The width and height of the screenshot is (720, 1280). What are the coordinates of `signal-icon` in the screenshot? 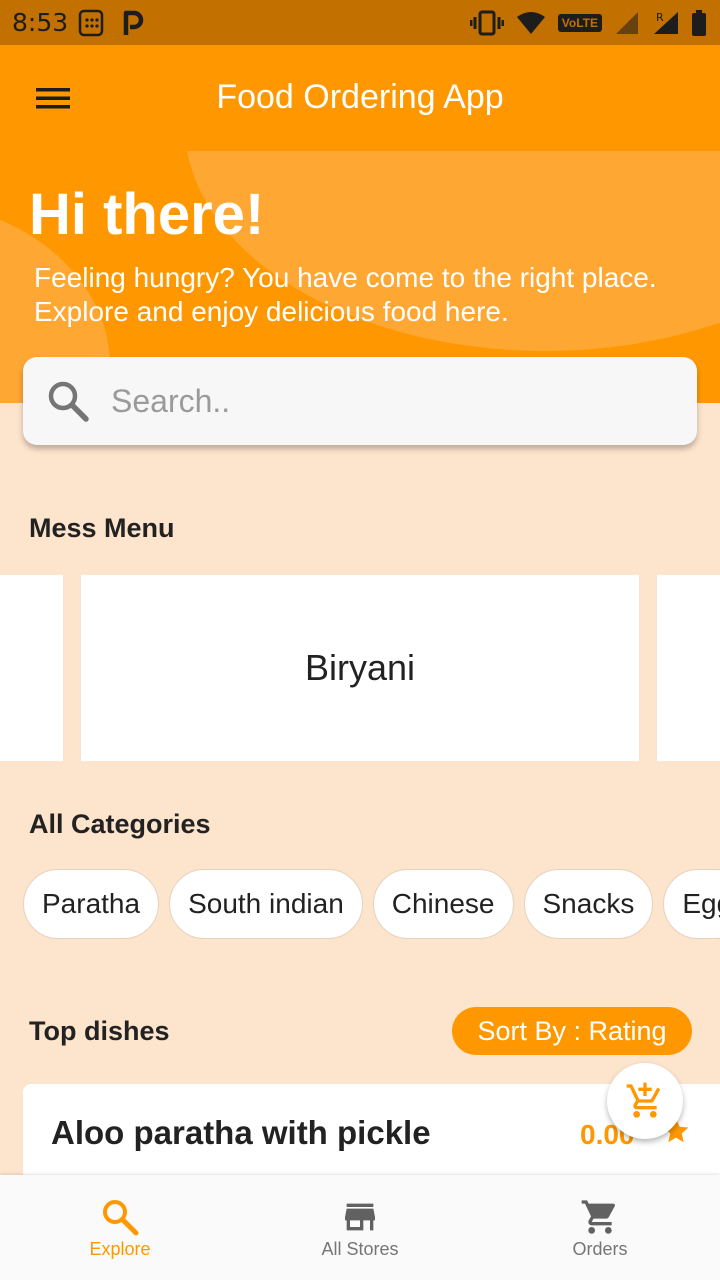 It's located at (627, 23).